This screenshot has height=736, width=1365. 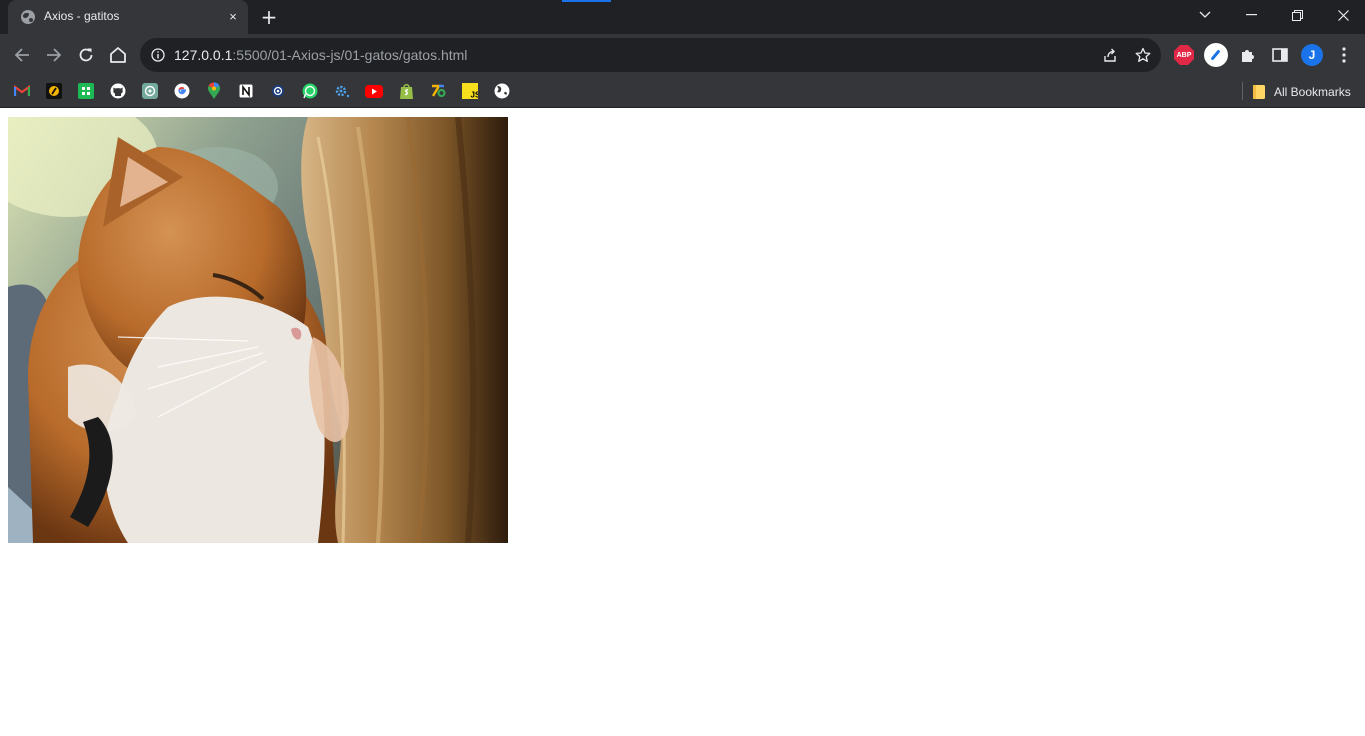 What do you see at coordinates (470, 91) in the screenshot?
I see `js-icon: JS` at bounding box center [470, 91].